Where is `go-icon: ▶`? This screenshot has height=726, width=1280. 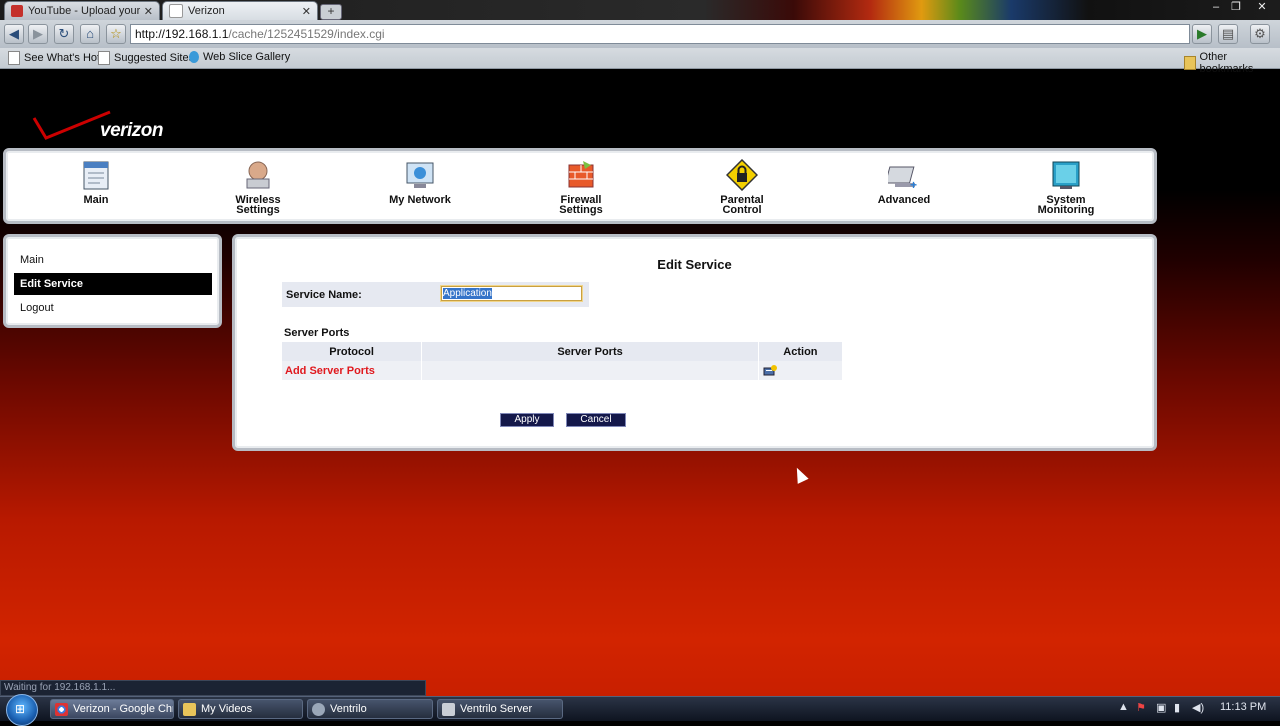 go-icon: ▶ is located at coordinates (1202, 34).